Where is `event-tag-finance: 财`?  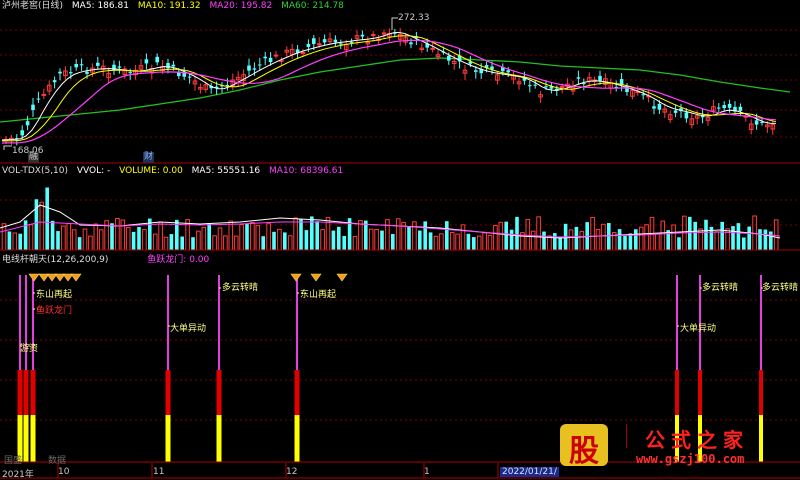 event-tag-finance: 财 is located at coordinates (149, 157).